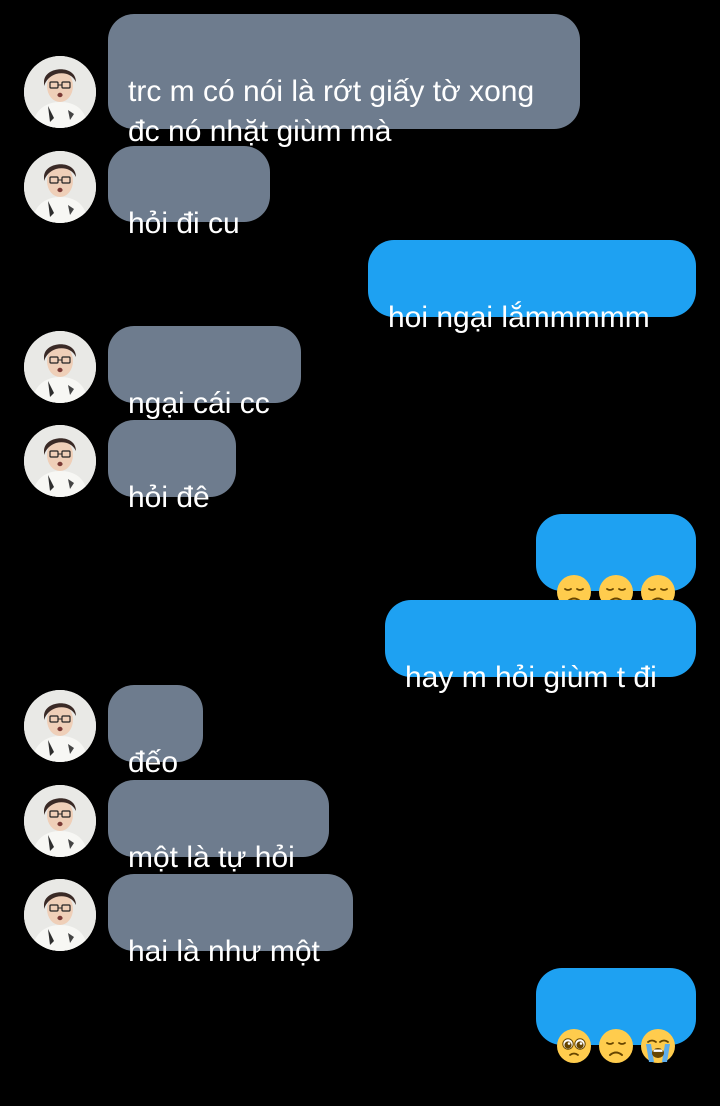  I want to click on incoming-message-bubble: một là tự hỏi, so click(218, 827).